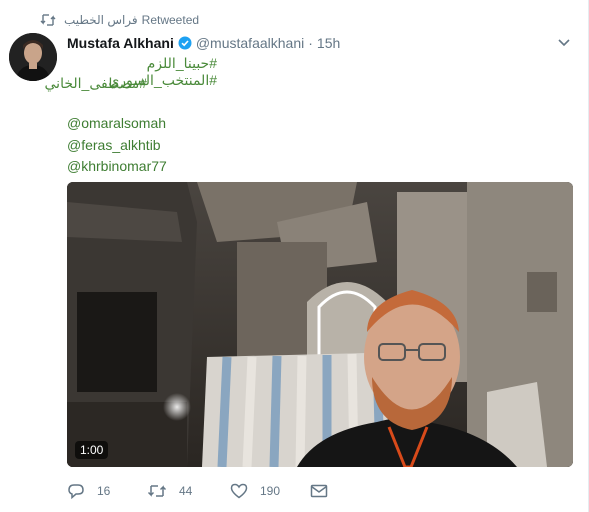 Image resolution: width=589 pixels, height=512 pixels. I want to click on hashtags-line-2: #مصطفى_الخاني, so click(96, 83).